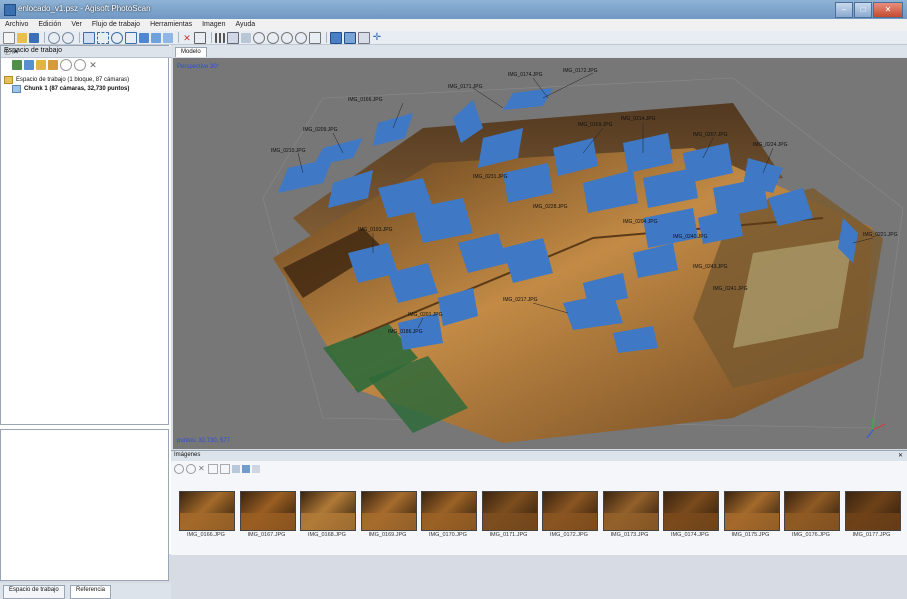 The width and height of the screenshot is (907, 599). I want to click on rotate-right-icon, so click(225, 469).